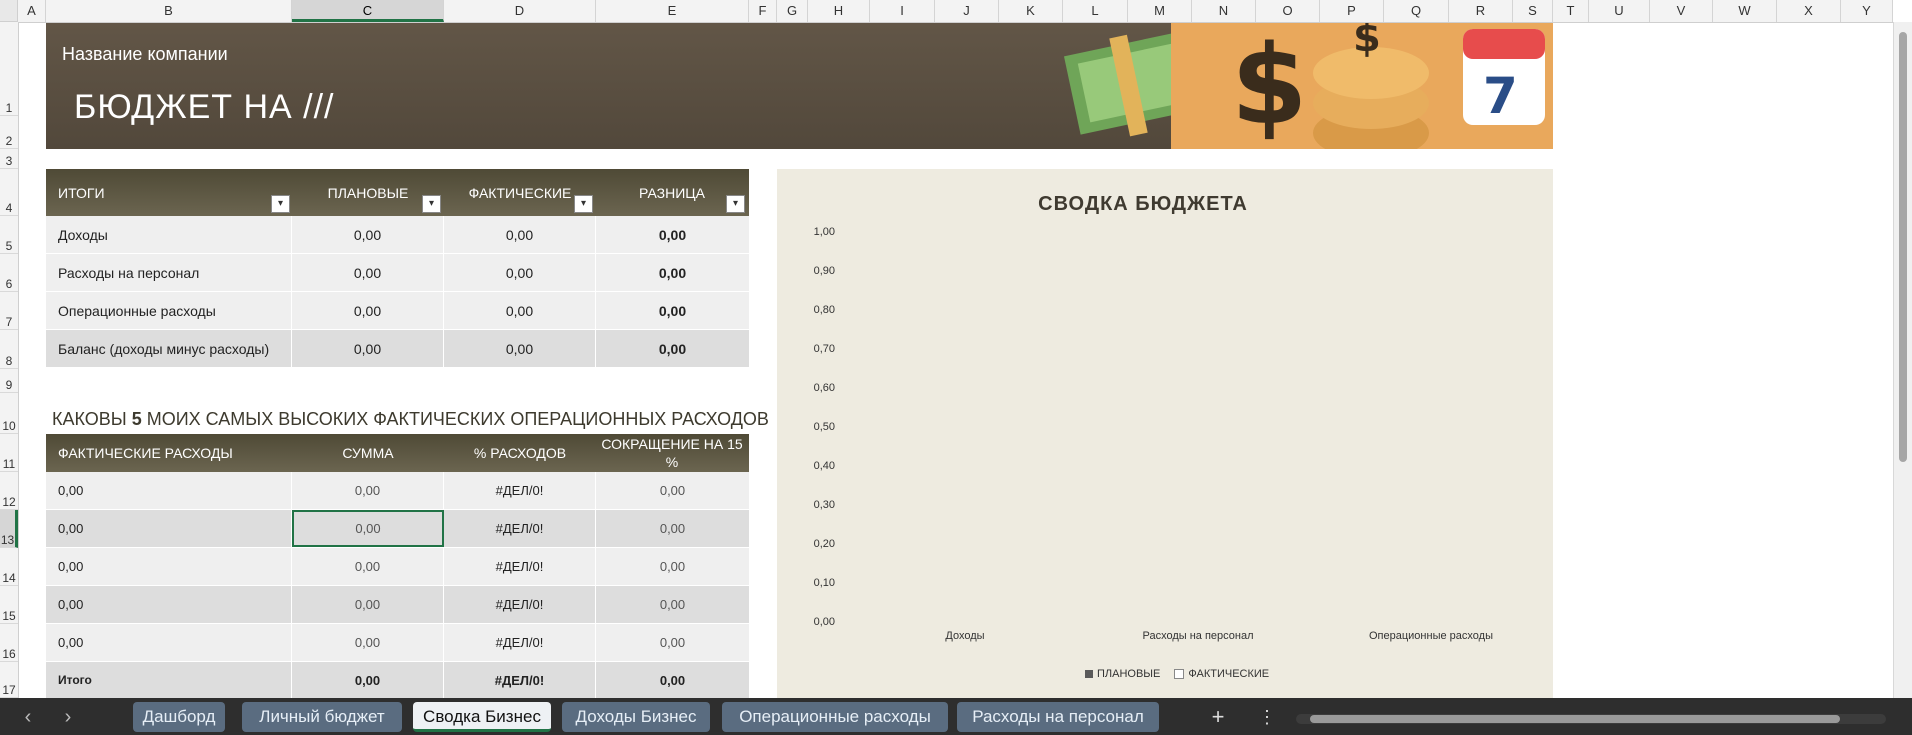  I want to click on row-header: 5, so click(9, 235).